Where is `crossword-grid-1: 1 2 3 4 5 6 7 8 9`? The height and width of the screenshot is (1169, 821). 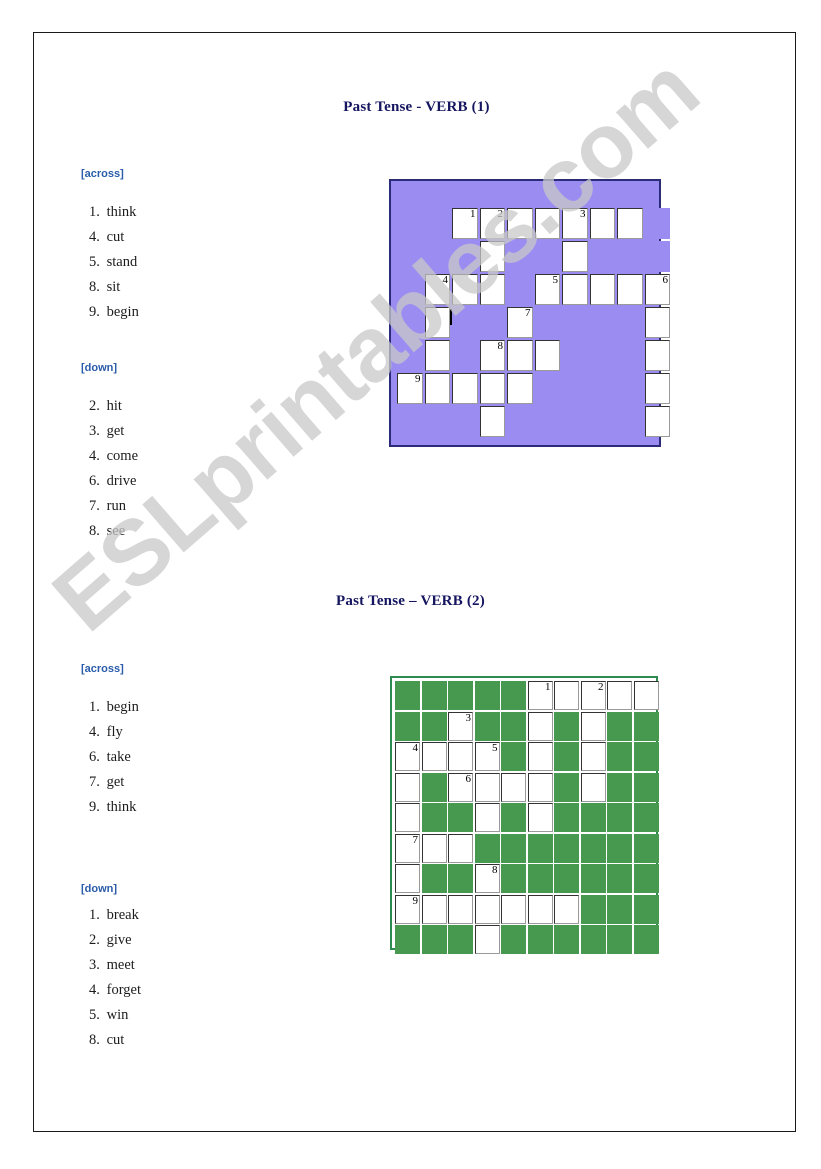 crossword-grid-1: 1 2 3 4 5 6 7 8 9 is located at coordinates (529, 313).